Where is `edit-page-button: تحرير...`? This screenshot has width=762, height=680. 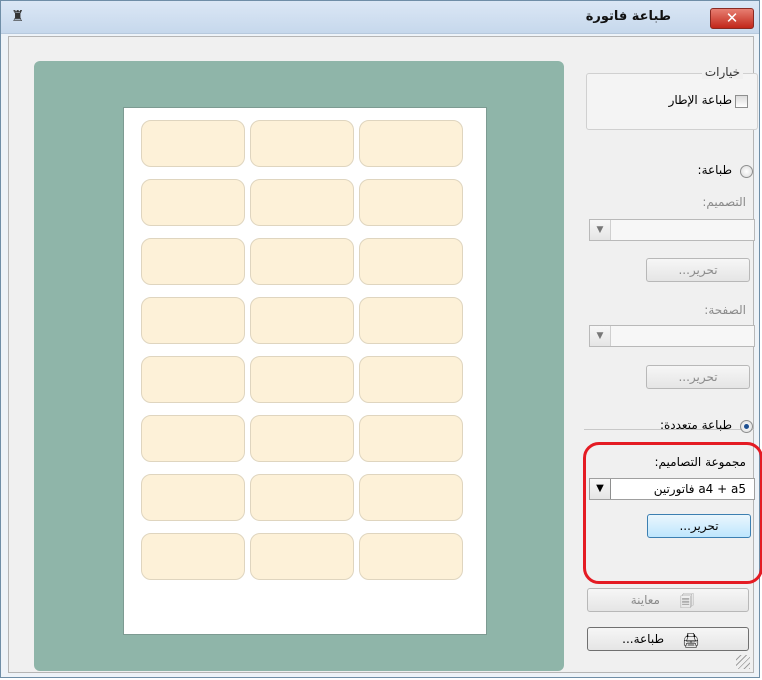 edit-page-button: تحرير... is located at coordinates (698, 377).